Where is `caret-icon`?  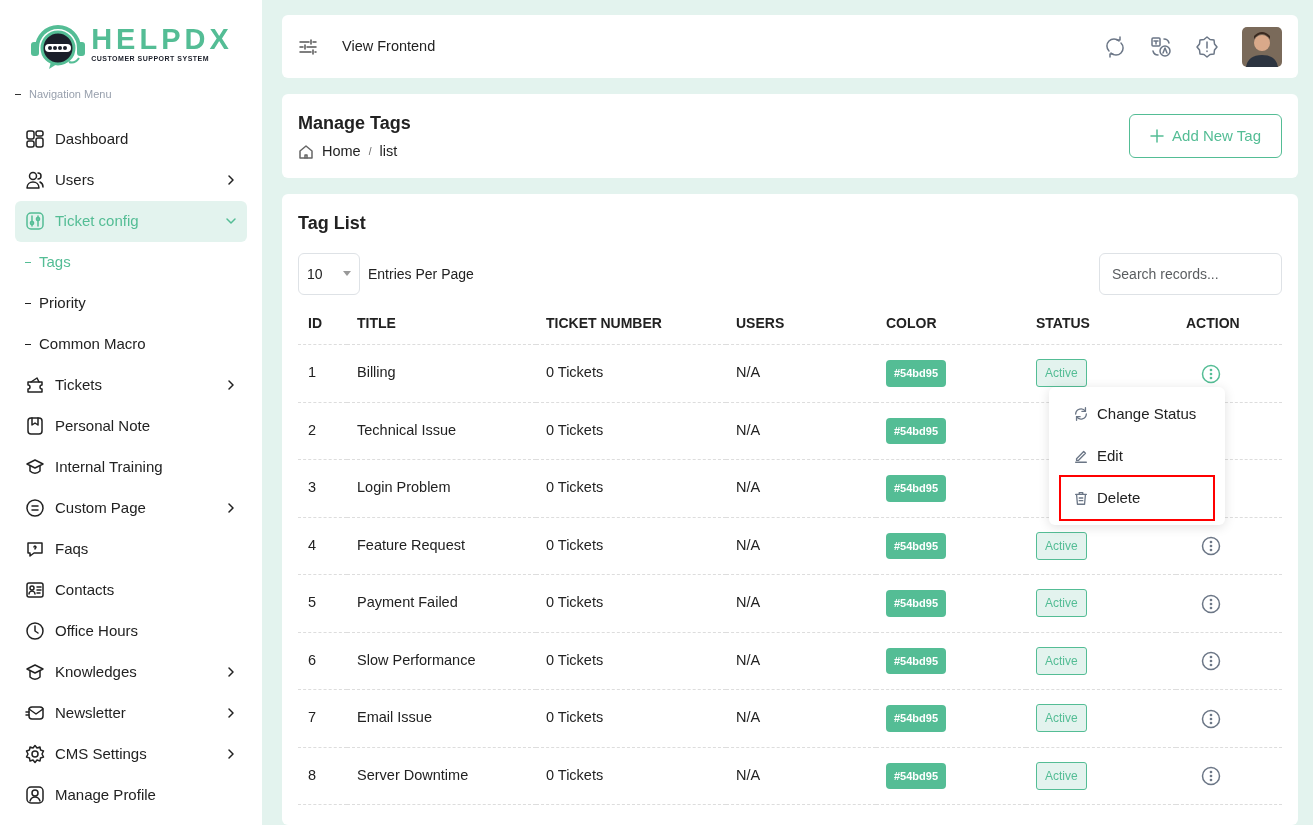 caret-icon is located at coordinates (347, 274).